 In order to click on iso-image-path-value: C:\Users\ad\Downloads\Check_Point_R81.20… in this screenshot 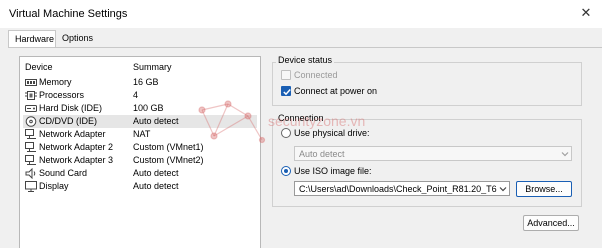, I will do `click(398, 189)`.